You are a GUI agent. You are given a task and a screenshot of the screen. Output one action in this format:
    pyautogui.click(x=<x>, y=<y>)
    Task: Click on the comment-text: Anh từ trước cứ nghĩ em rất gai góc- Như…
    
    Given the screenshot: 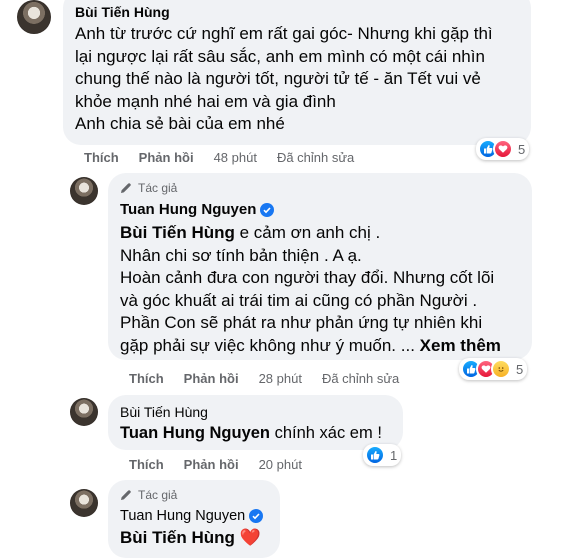 What is the action you would take?
    pyautogui.click(x=284, y=78)
    